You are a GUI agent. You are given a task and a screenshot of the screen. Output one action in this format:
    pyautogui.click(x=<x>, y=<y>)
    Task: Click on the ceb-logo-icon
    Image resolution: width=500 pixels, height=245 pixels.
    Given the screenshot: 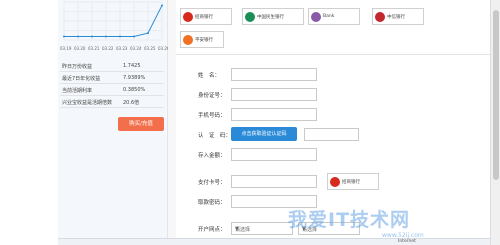 What is the action you would take?
    pyautogui.click(x=316, y=17)
    